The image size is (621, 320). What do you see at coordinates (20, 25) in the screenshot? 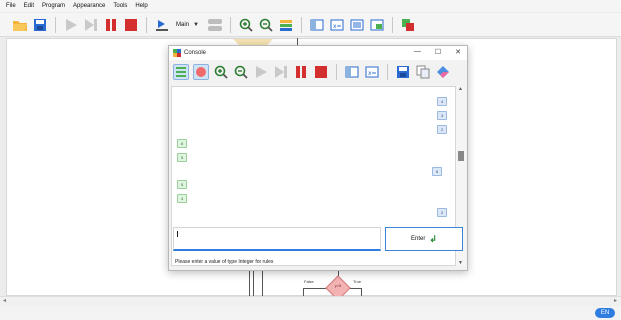
I see `open-folder-icon` at bounding box center [20, 25].